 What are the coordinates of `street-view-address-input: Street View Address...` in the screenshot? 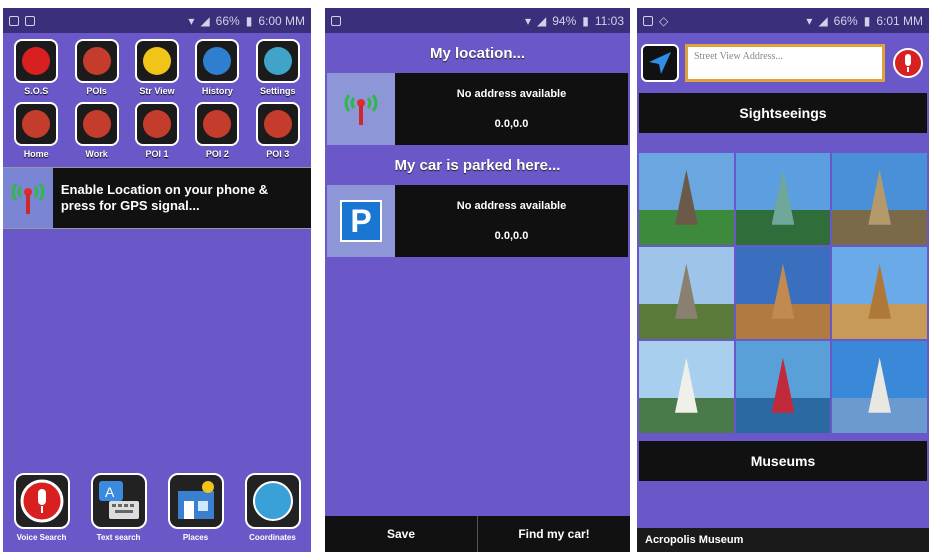 It's located at (785, 63).